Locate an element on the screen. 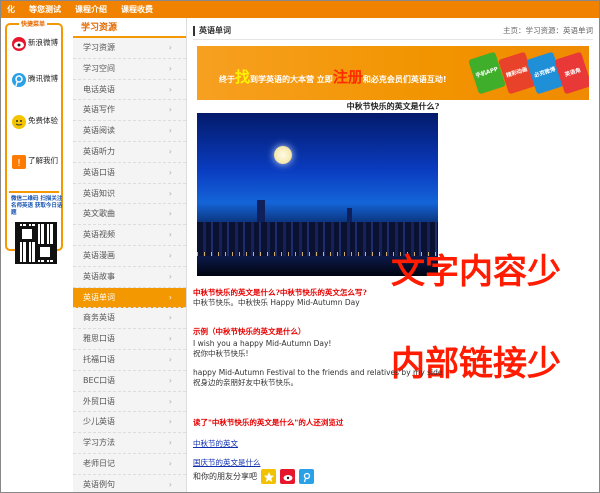  sidebar-item-label: 英语视频 is located at coordinates (99, 235).